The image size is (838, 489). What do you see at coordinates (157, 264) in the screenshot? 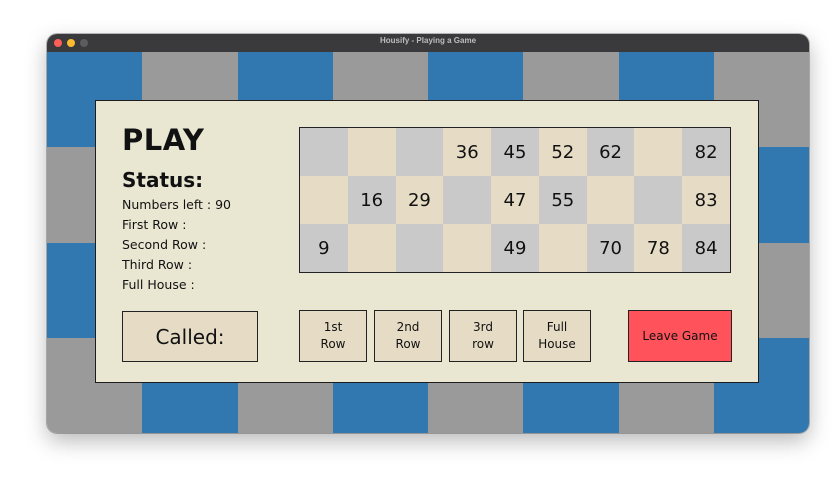
I see `status-third-row: Third Row :` at bounding box center [157, 264].